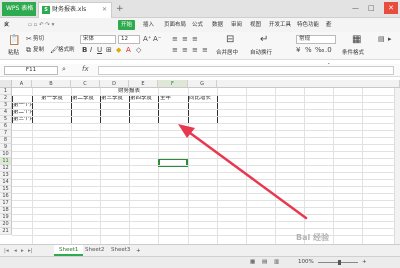 Image resolution: width=400 pixels, height=268 pixels. What do you see at coordinates (6, 147) in the screenshot?
I see `row-header-9: 9` at bounding box center [6, 147].